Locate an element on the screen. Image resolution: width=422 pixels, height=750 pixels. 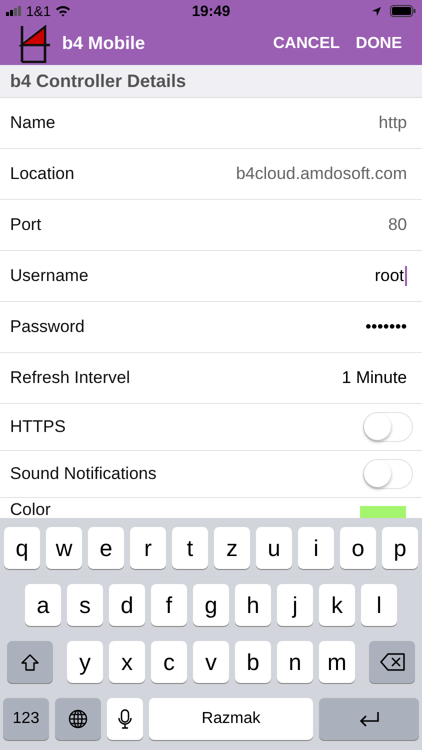
field-label: Color is located at coordinates (30, 508).